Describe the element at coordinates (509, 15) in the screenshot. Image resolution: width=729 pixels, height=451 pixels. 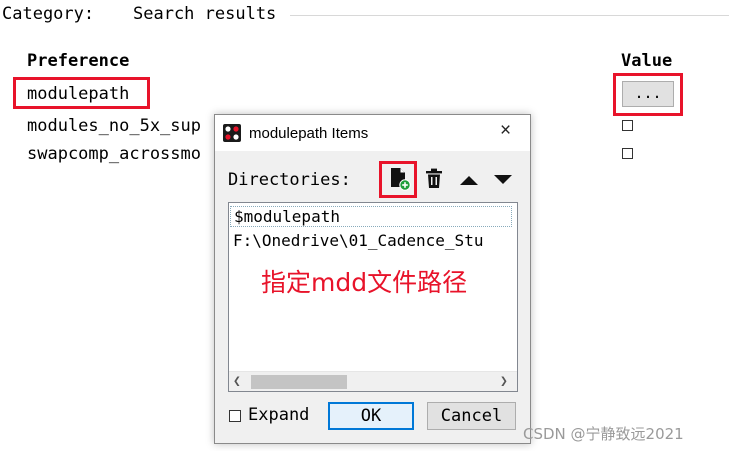
I see `divider` at that location.